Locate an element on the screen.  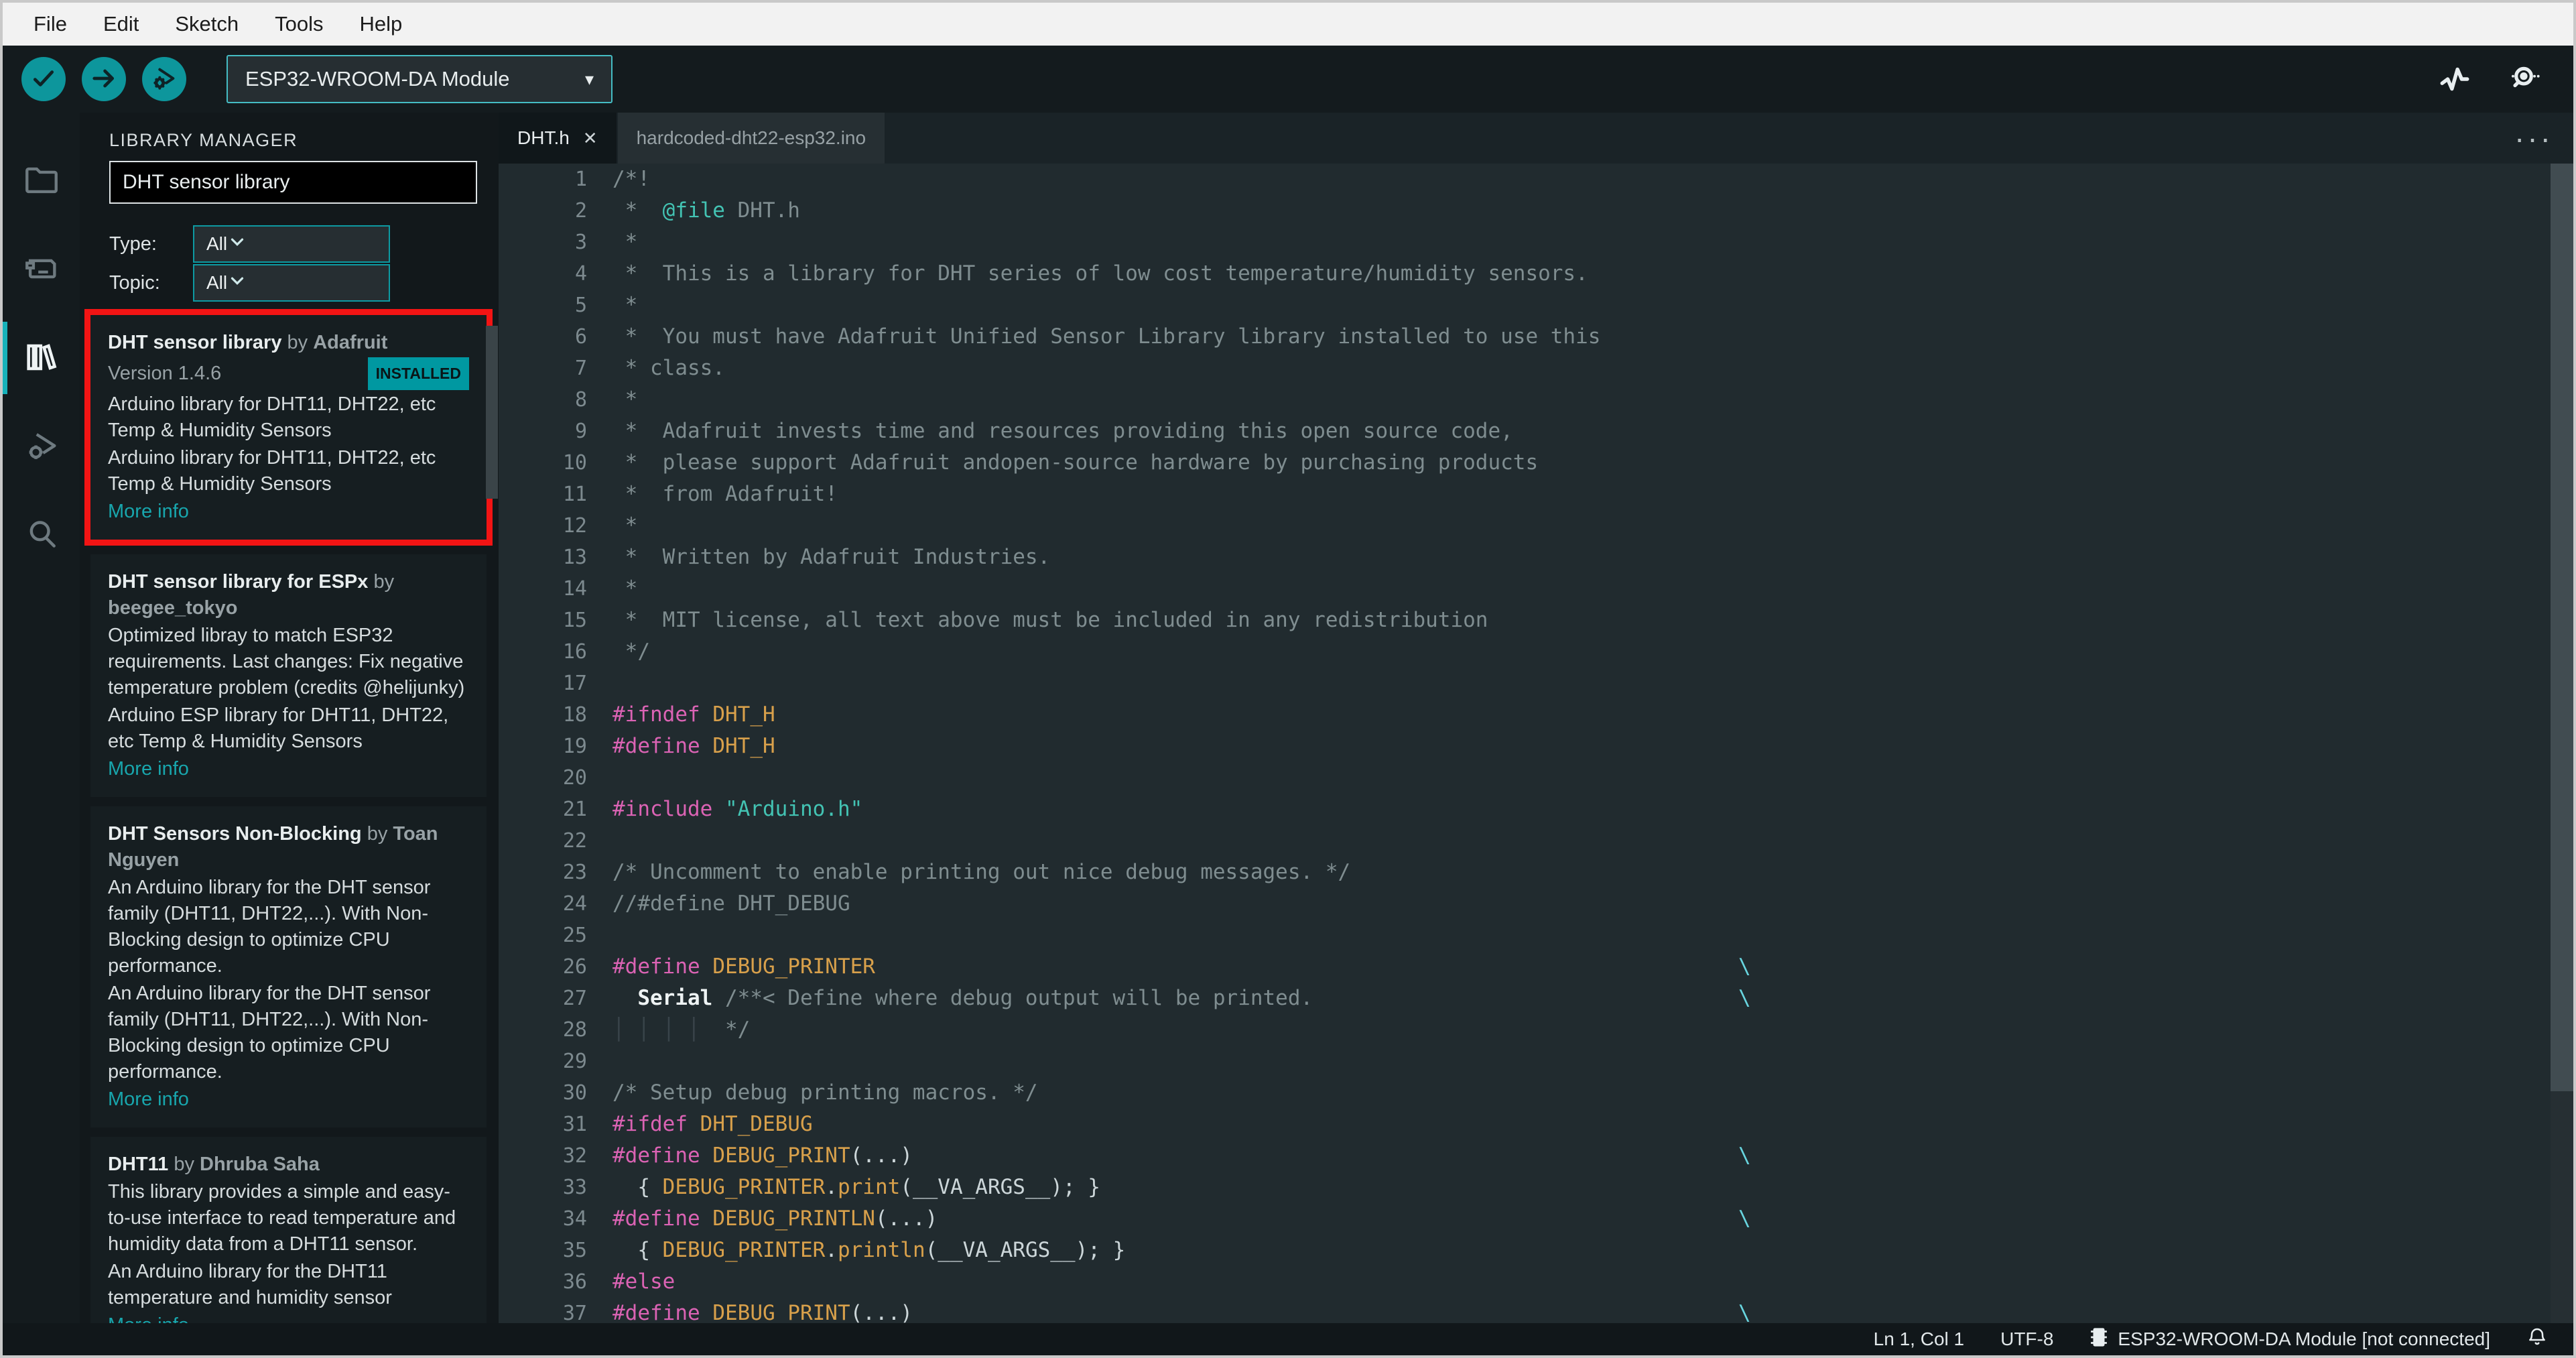
upload-button is located at coordinates (104, 79).